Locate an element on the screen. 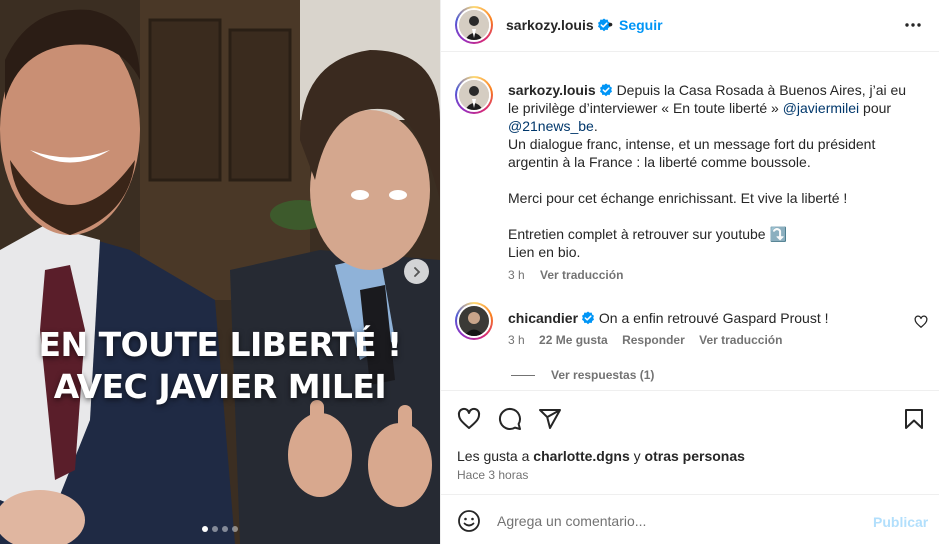 This screenshot has width=939, height=544. carousel-next-button is located at coordinates (416, 271).